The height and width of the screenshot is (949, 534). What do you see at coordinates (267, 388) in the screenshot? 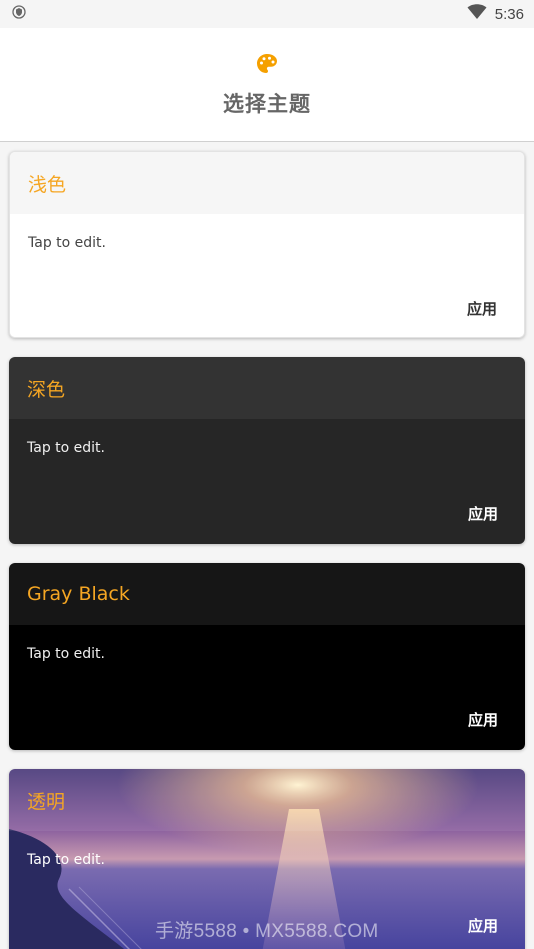
I see `theme-title: 深色` at bounding box center [267, 388].